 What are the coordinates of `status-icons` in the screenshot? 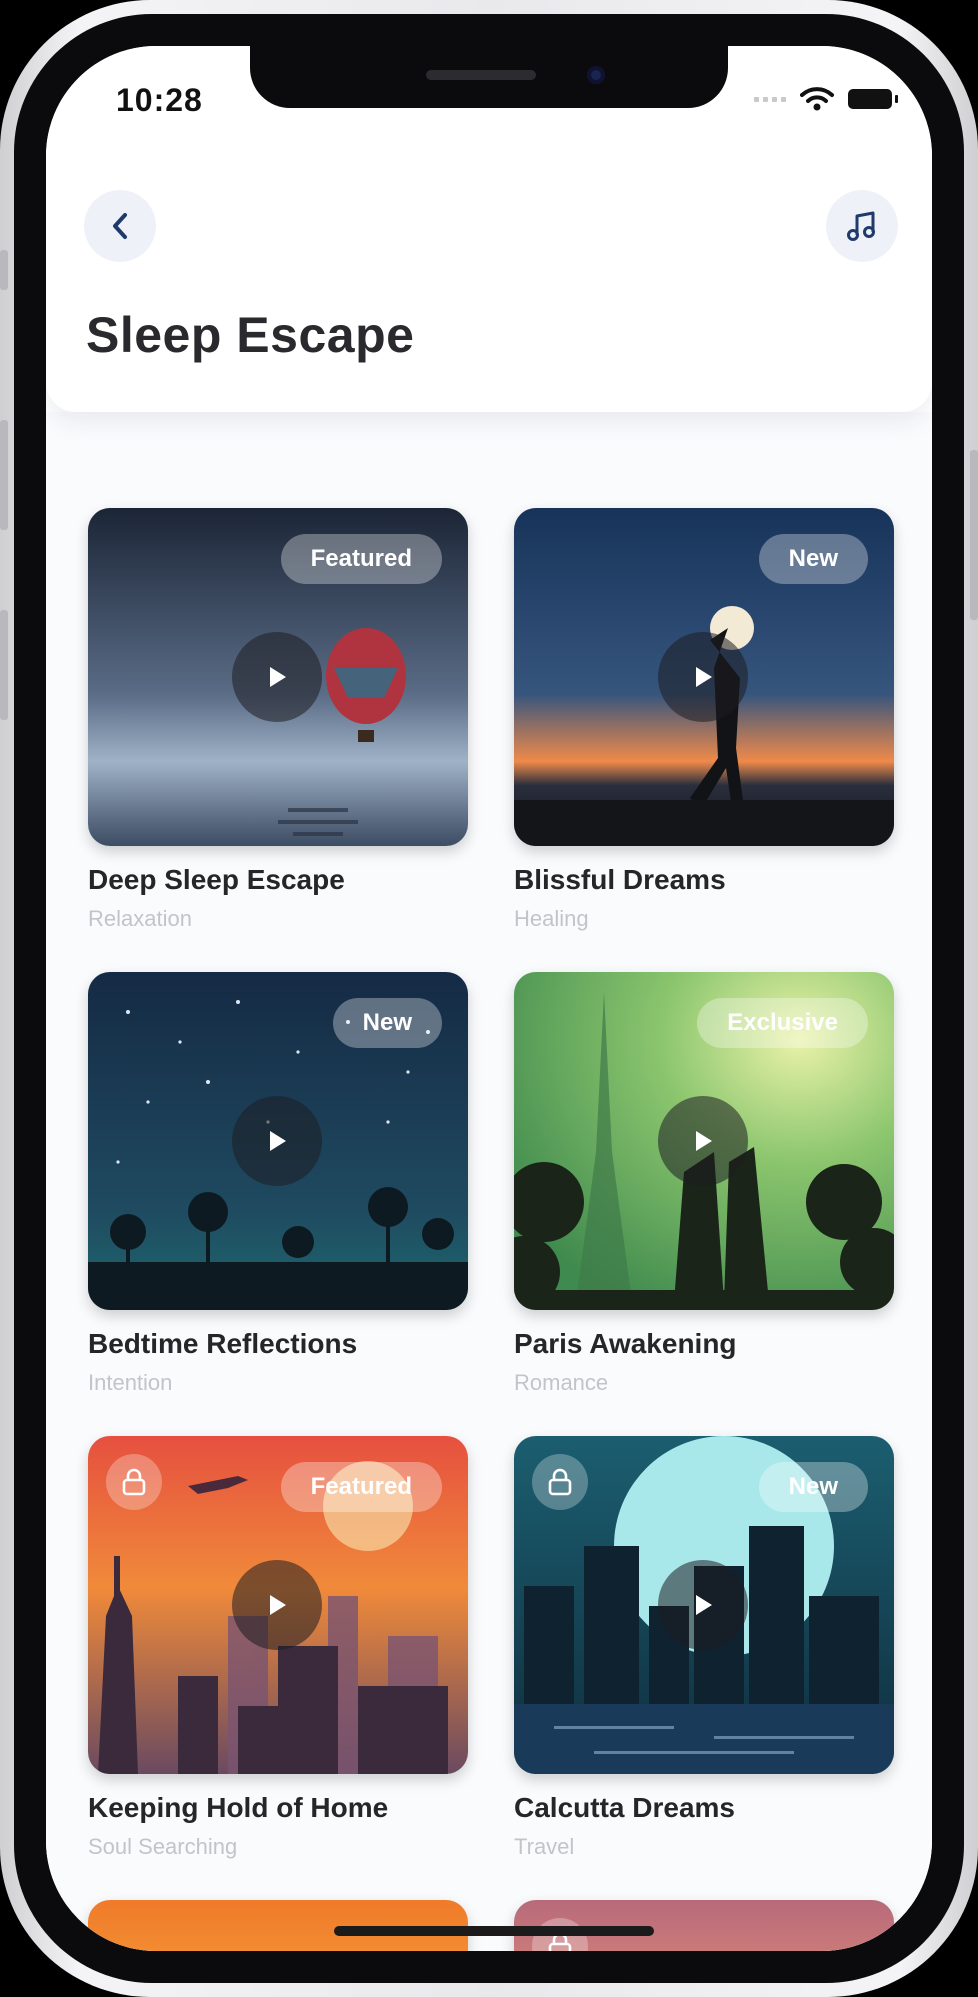 It's located at (826, 99).